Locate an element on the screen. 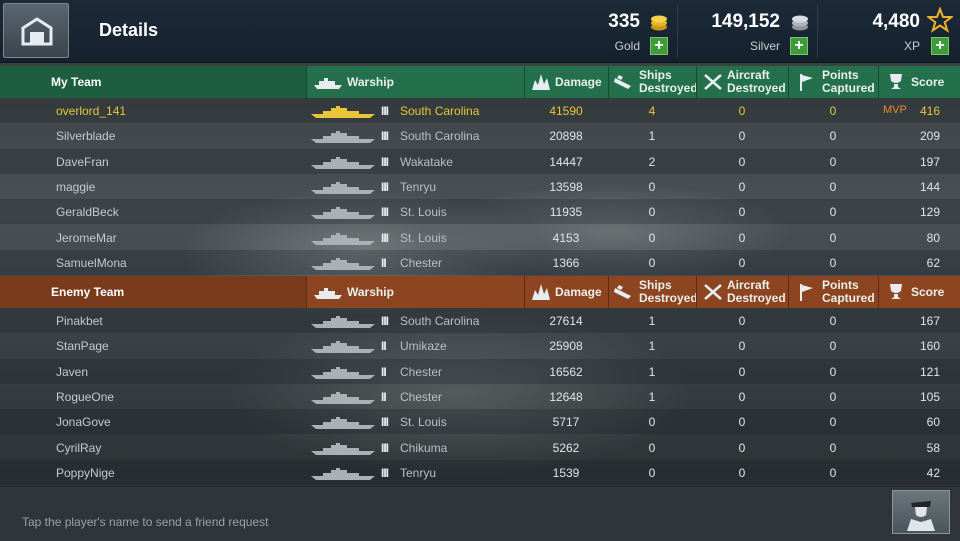  flag-icon is located at coordinates (806, 82).